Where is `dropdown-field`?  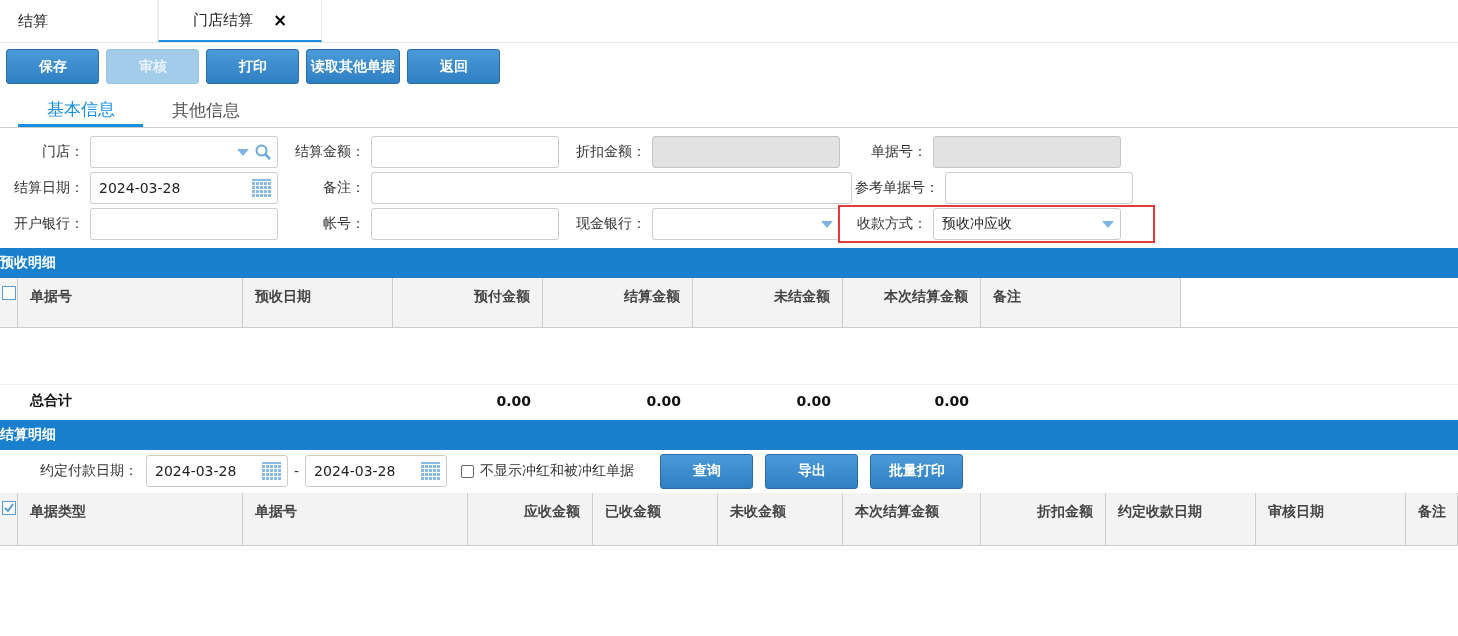 dropdown-field is located at coordinates (746, 224).